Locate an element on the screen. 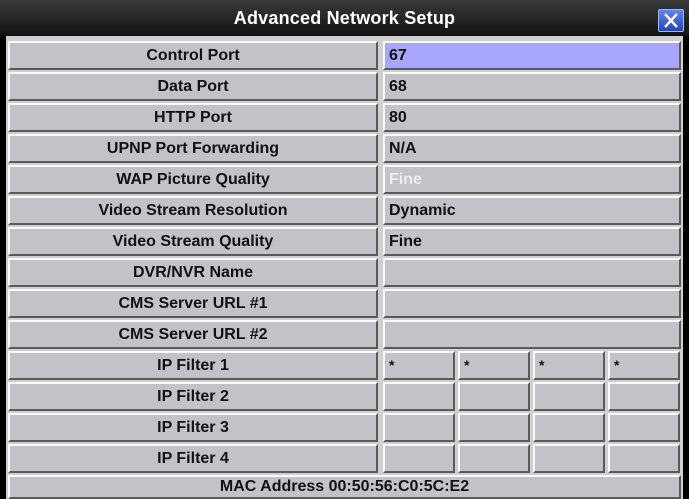 The image size is (689, 499). video-stream-quality-value: Fine is located at coordinates (532, 241).